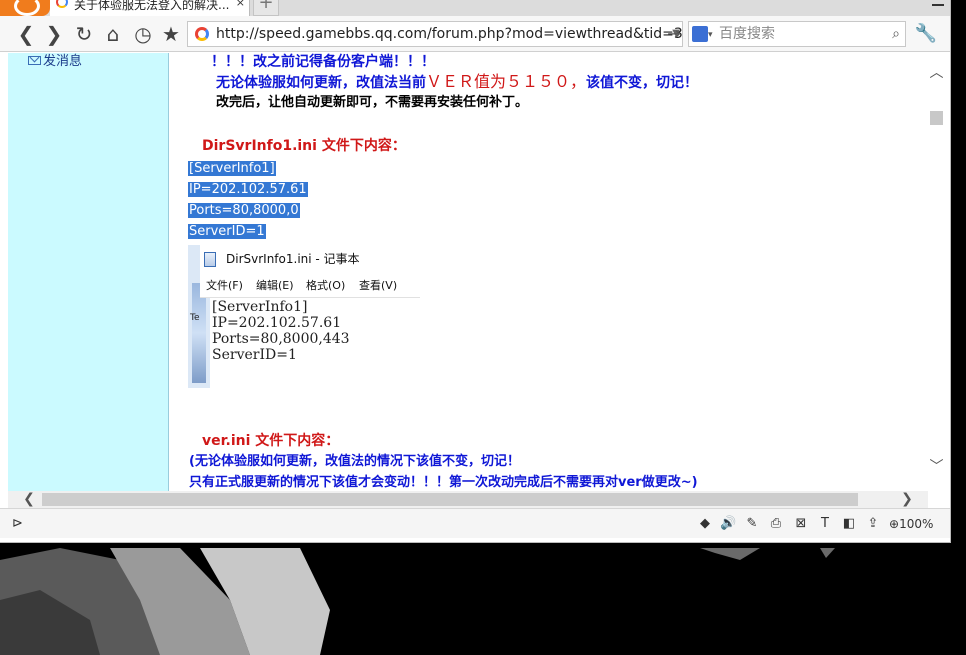 The width and height of the screenshot is (966, 655). Describe the element at coordinates (797, 34) in the screenshot. I see `search-box: 百度搜索 ⌕` at that location.